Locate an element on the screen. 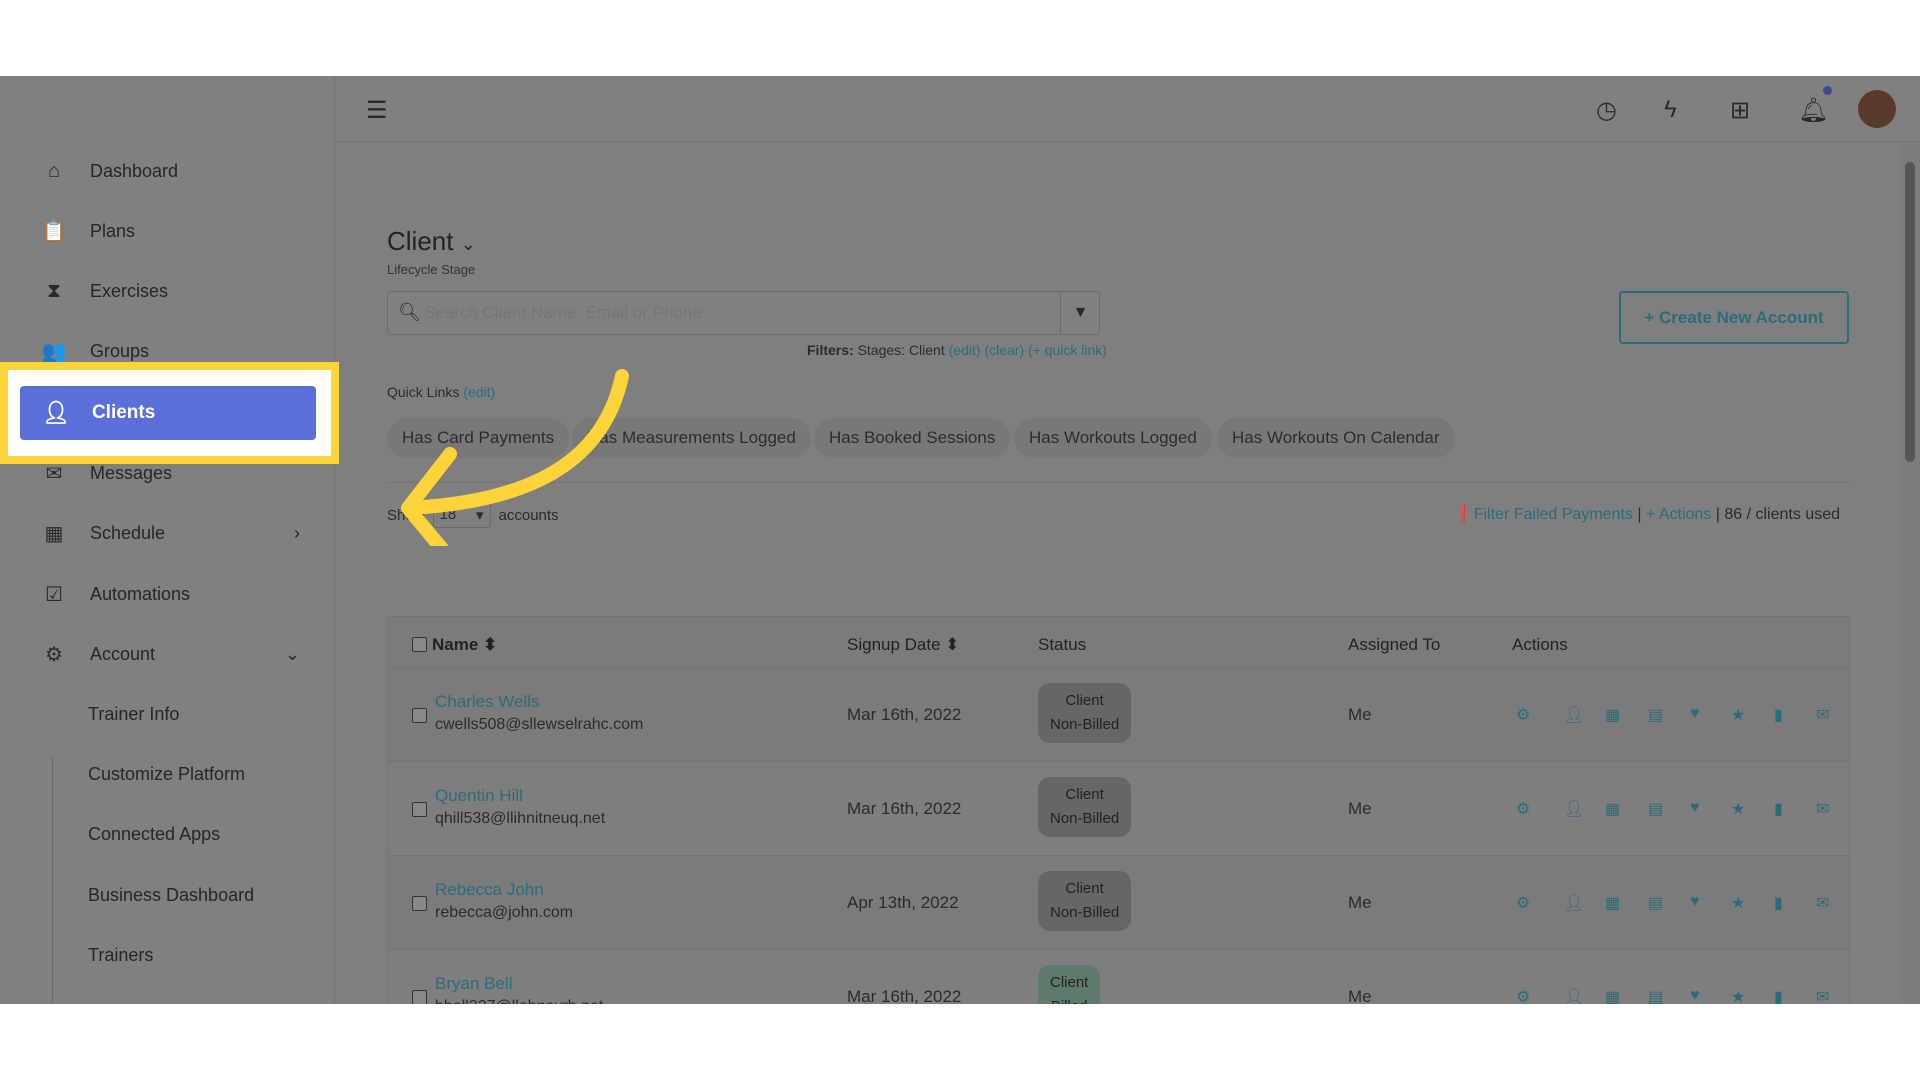 This screenshot has height=1080, width=1920. filter-icon: ▼ is located at coordinates (1080, 313).